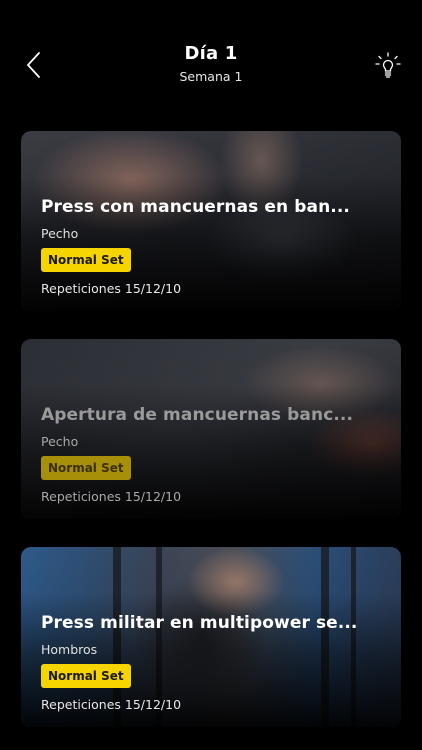  I want to click on muscle-group: Hombros, so click(69, 649).